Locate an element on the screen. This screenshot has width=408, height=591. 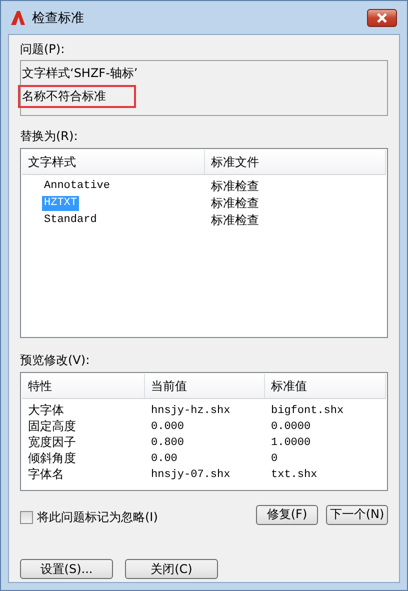
table-cell-text: txt.shx is located at coordinates (294, 474).